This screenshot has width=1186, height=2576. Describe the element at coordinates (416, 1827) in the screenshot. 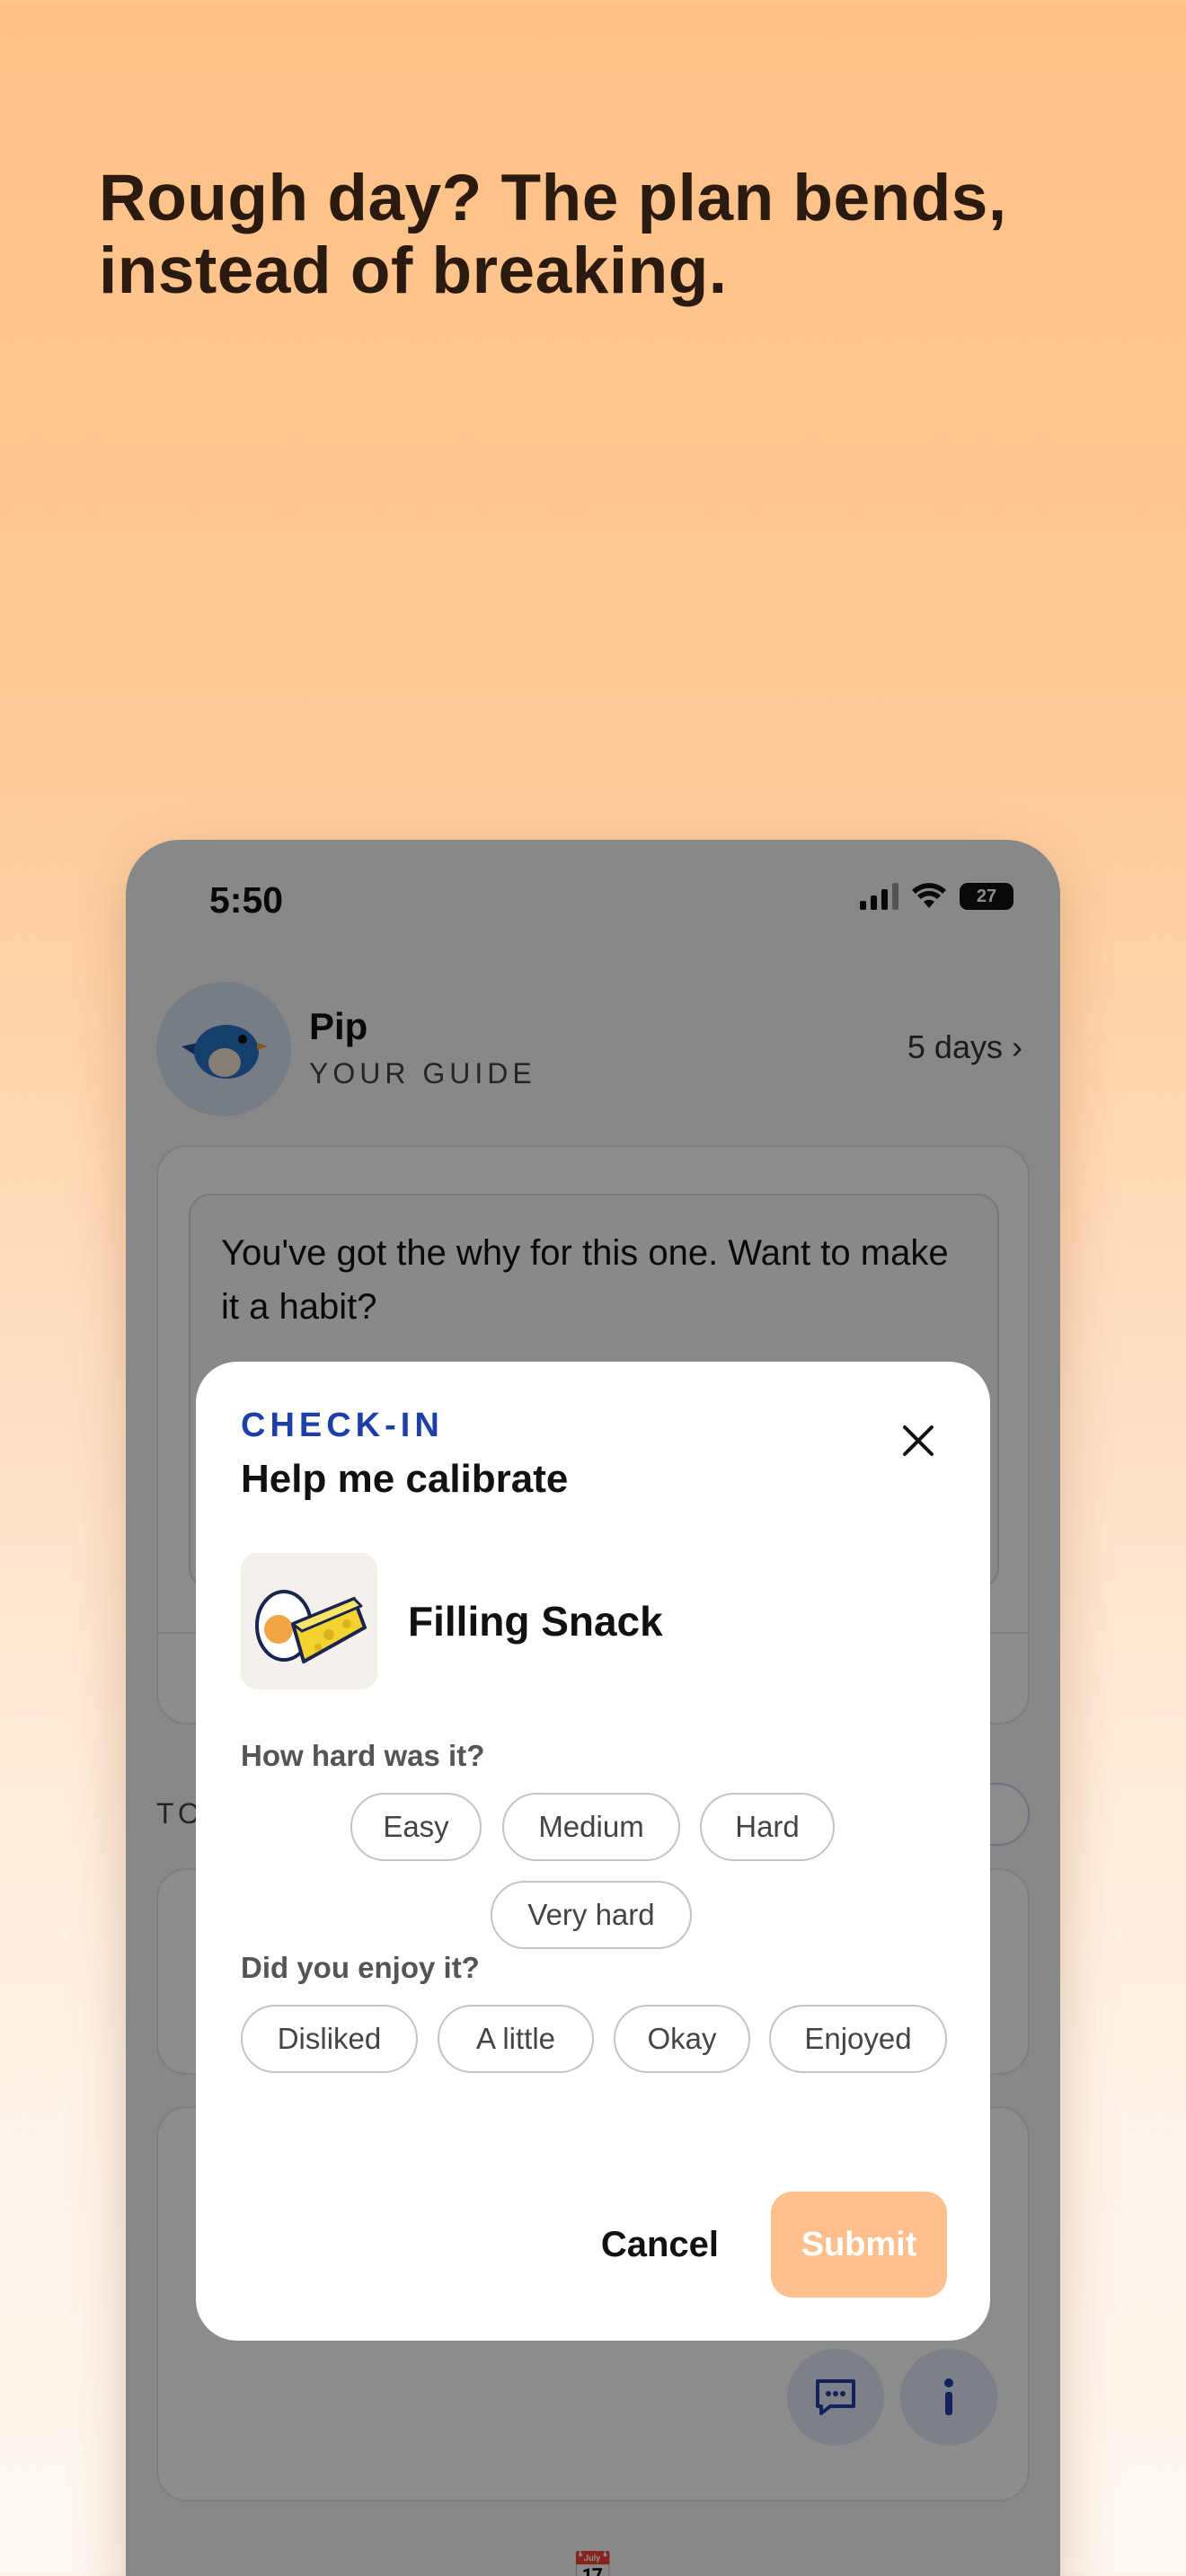

I see `difficulty-option-easy: Easy` at that location.